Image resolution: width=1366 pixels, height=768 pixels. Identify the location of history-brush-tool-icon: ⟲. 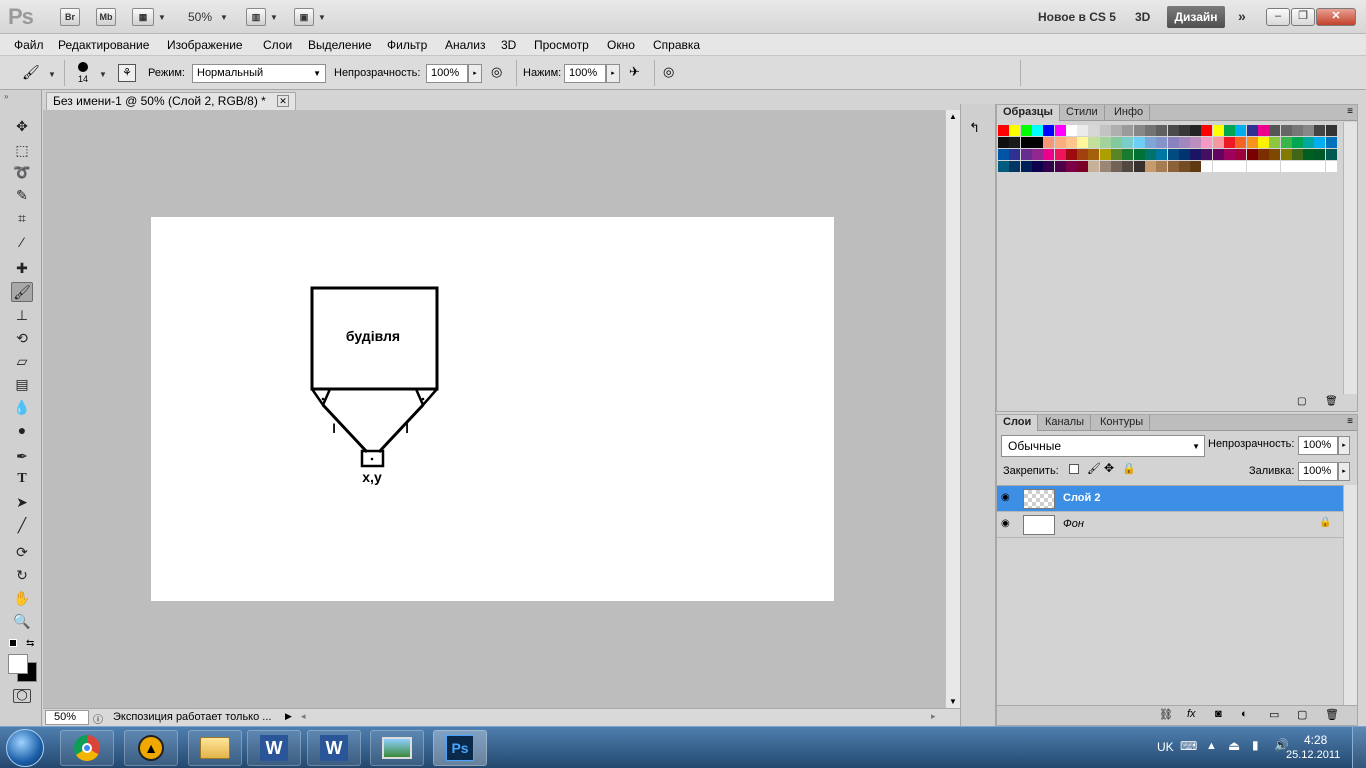
(22, 338).